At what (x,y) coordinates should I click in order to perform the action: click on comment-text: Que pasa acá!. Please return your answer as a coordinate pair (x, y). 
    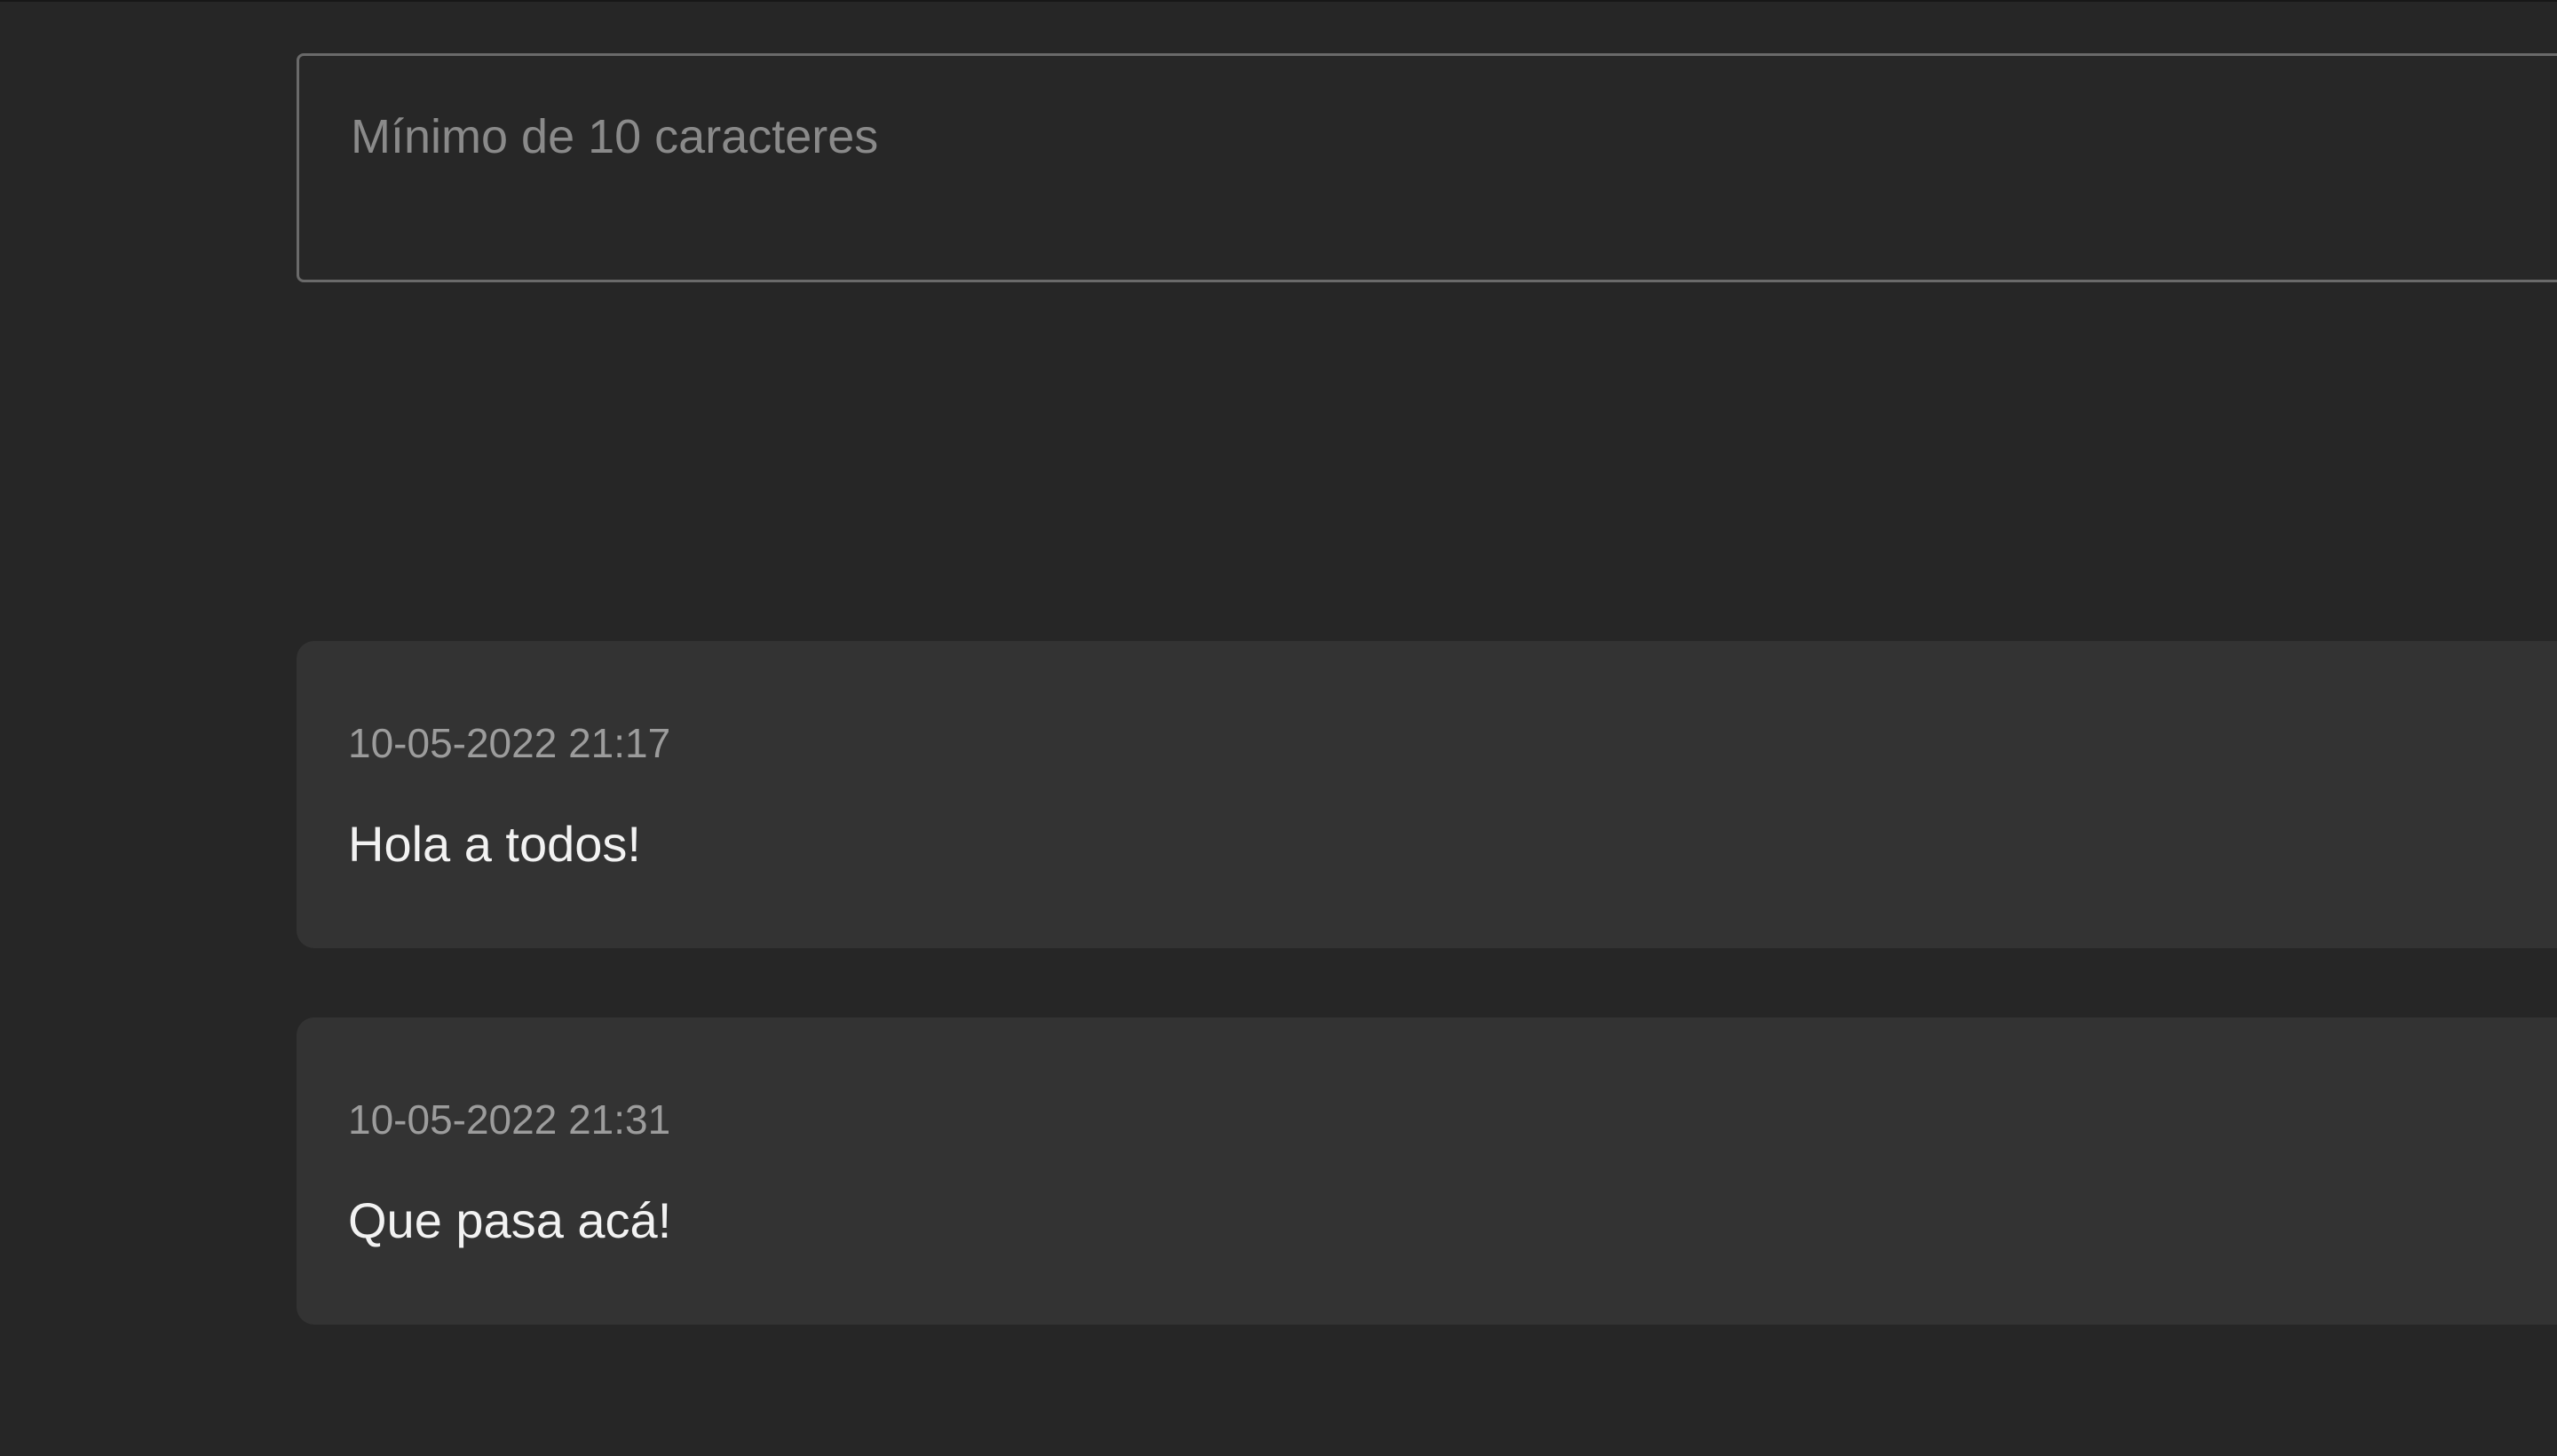
    Looking at the image, I should click on (510, 1220).